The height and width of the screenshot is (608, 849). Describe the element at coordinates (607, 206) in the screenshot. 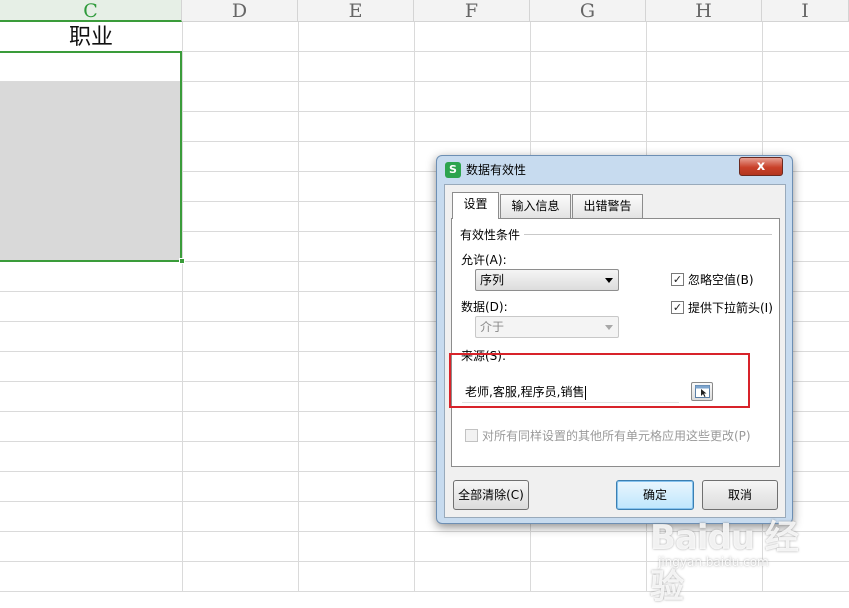

I see `tab-error-alert: 出错警告` at that location.